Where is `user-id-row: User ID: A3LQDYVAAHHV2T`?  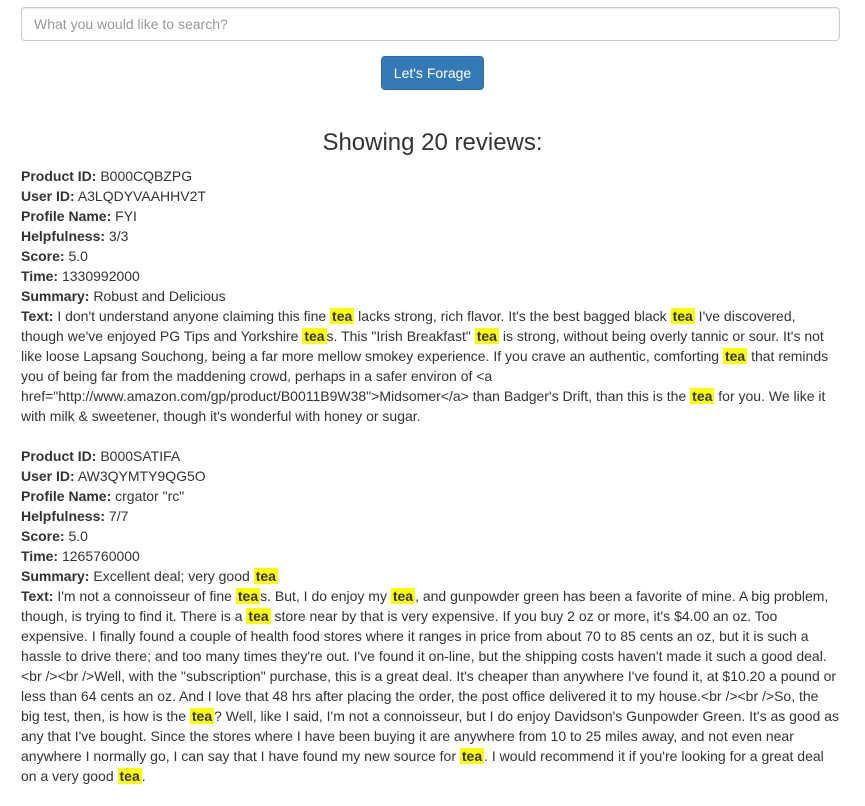 user-id-row: User ID: A3LQDYVAAHHV2T is located at coordinates (431, 196).